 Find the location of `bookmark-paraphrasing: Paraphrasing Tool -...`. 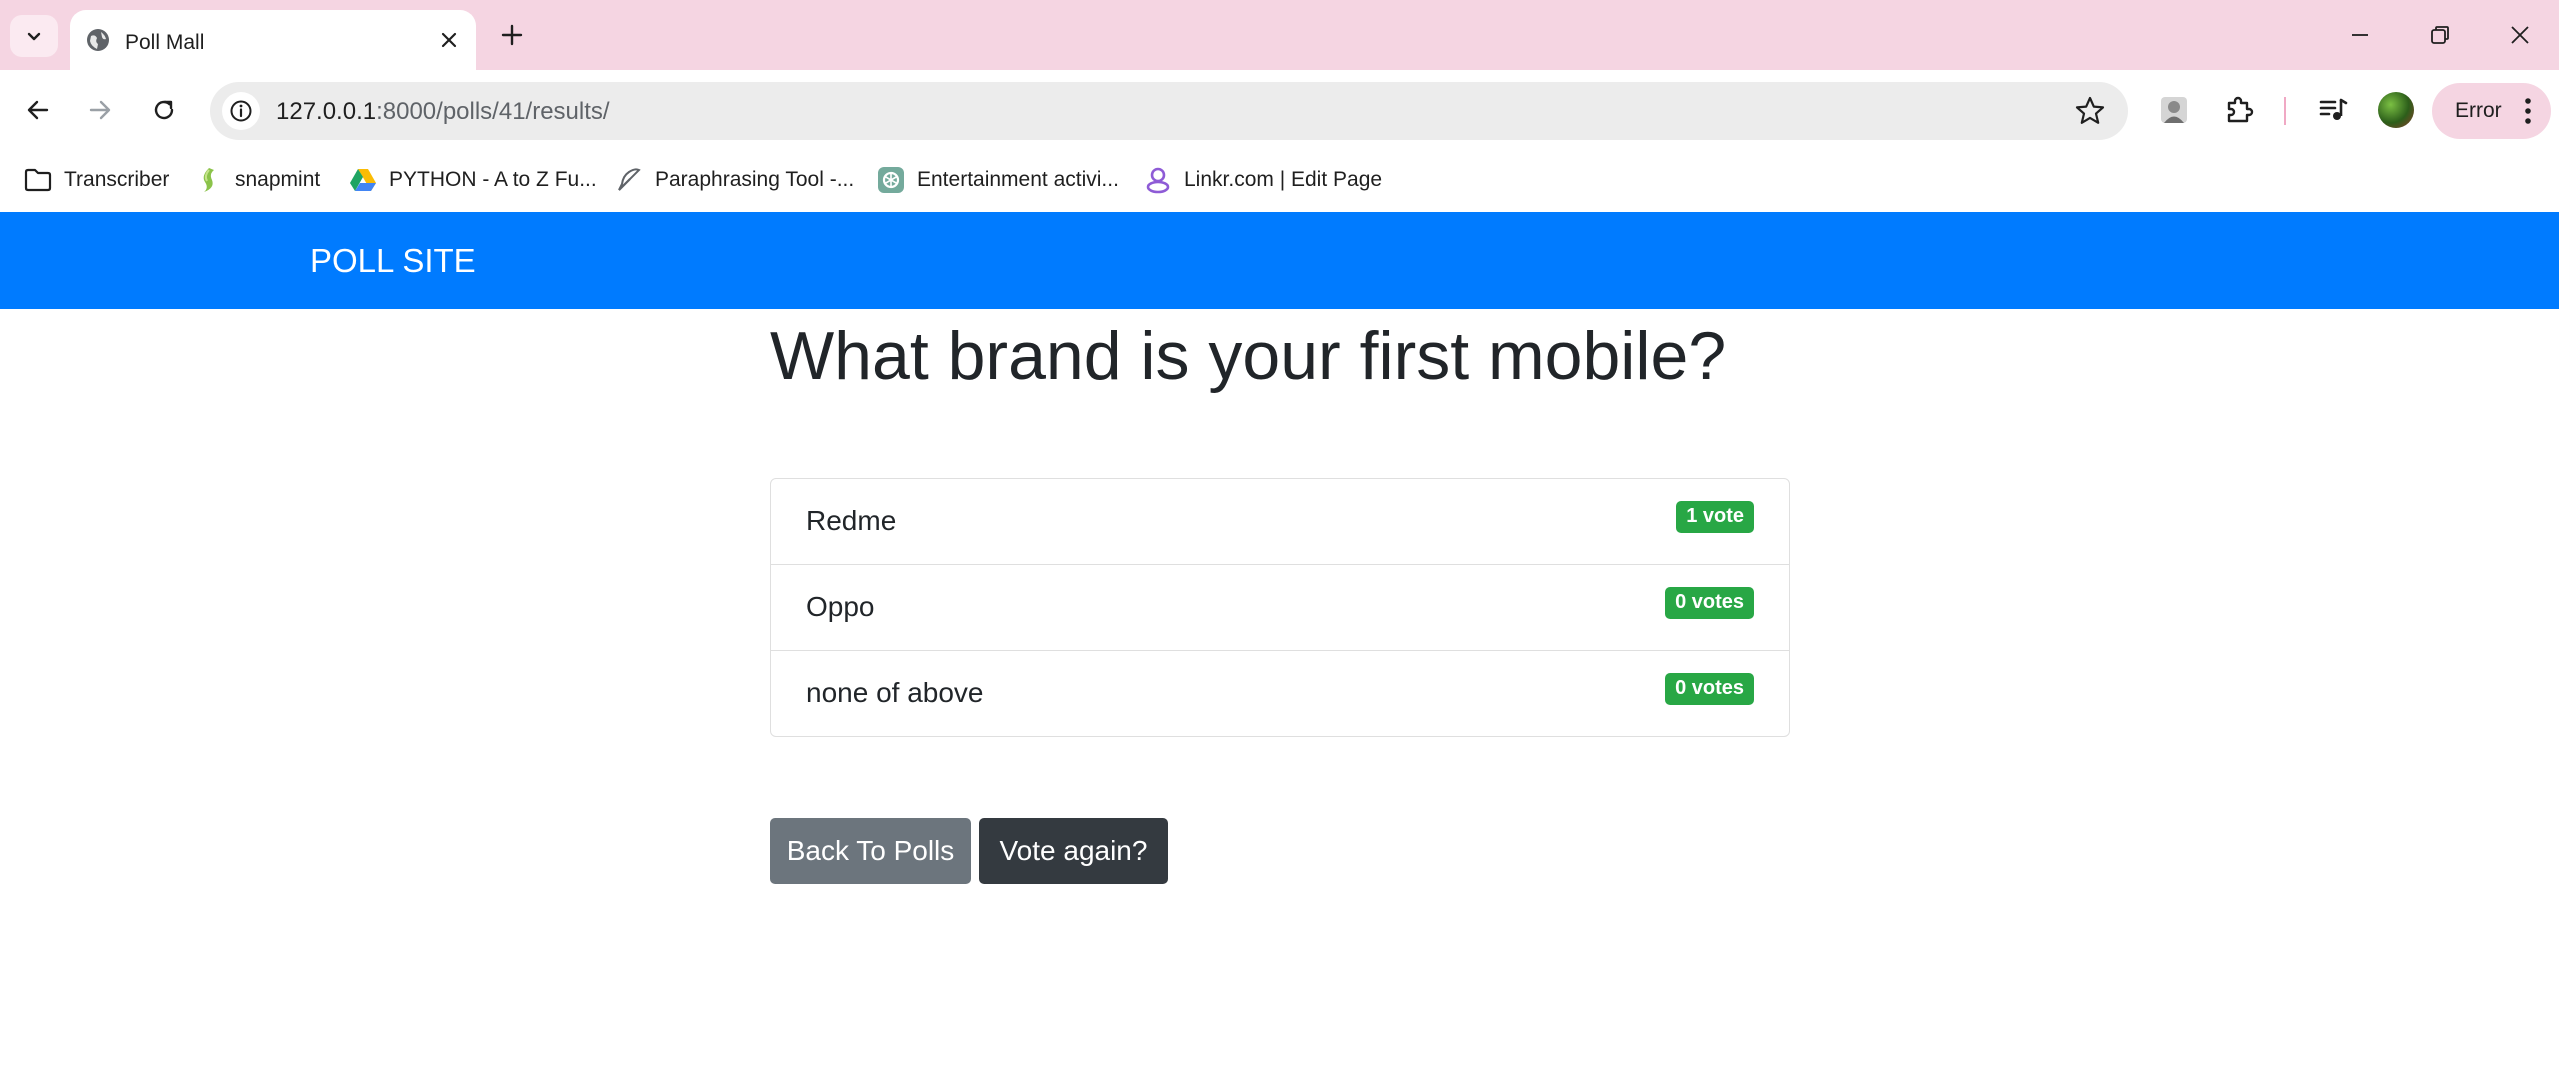

bookmark-paraphrasing: Paraphrasing Tool -... is located at coordinates (734, 180).